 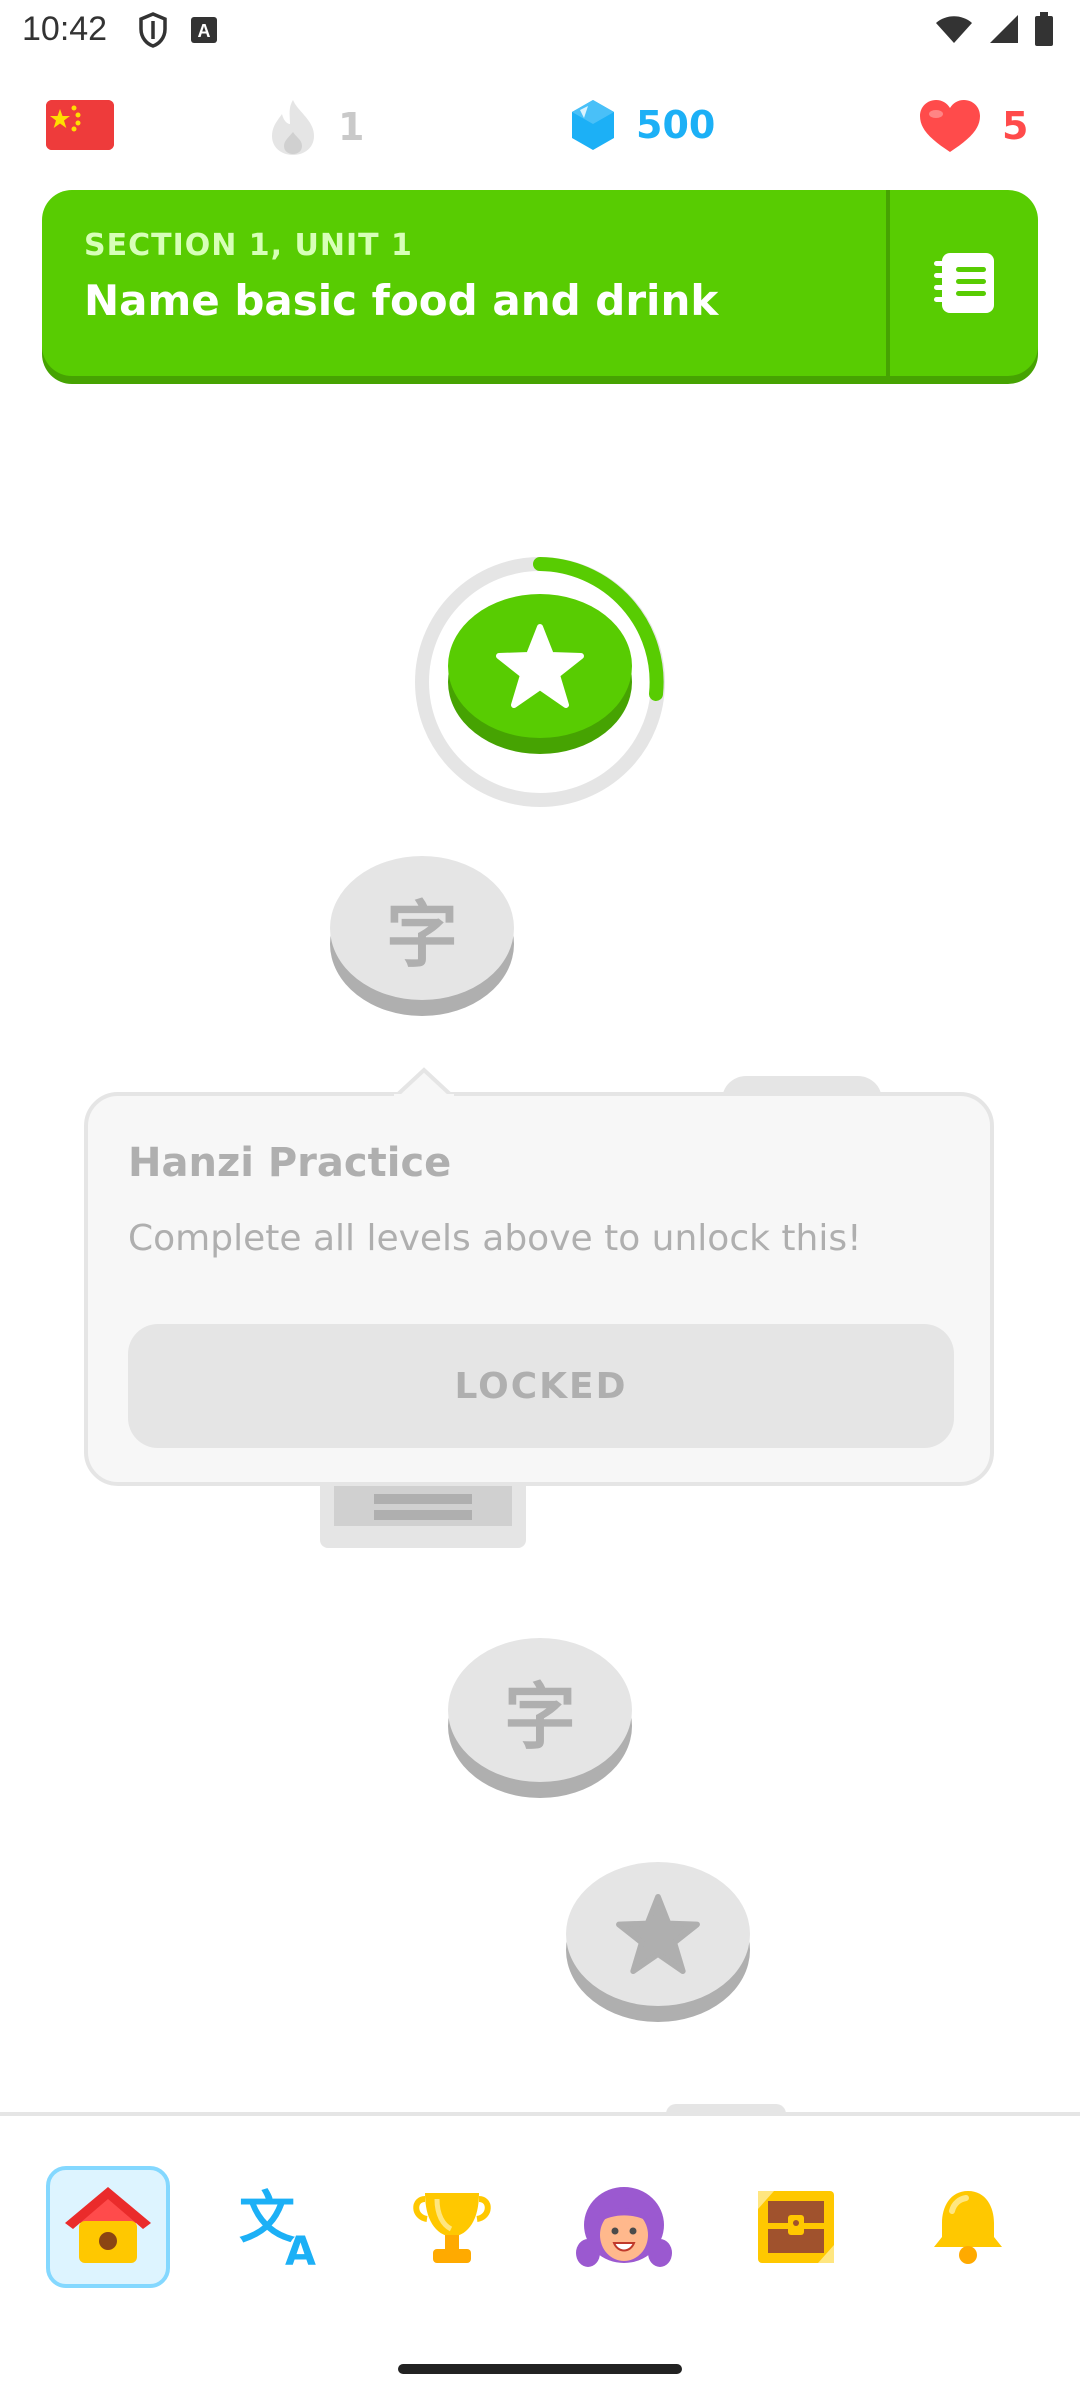 What do you see at coordinates (950, 126) in the screenshot?
I see `heart-icon` at bounding box center [950, 126].